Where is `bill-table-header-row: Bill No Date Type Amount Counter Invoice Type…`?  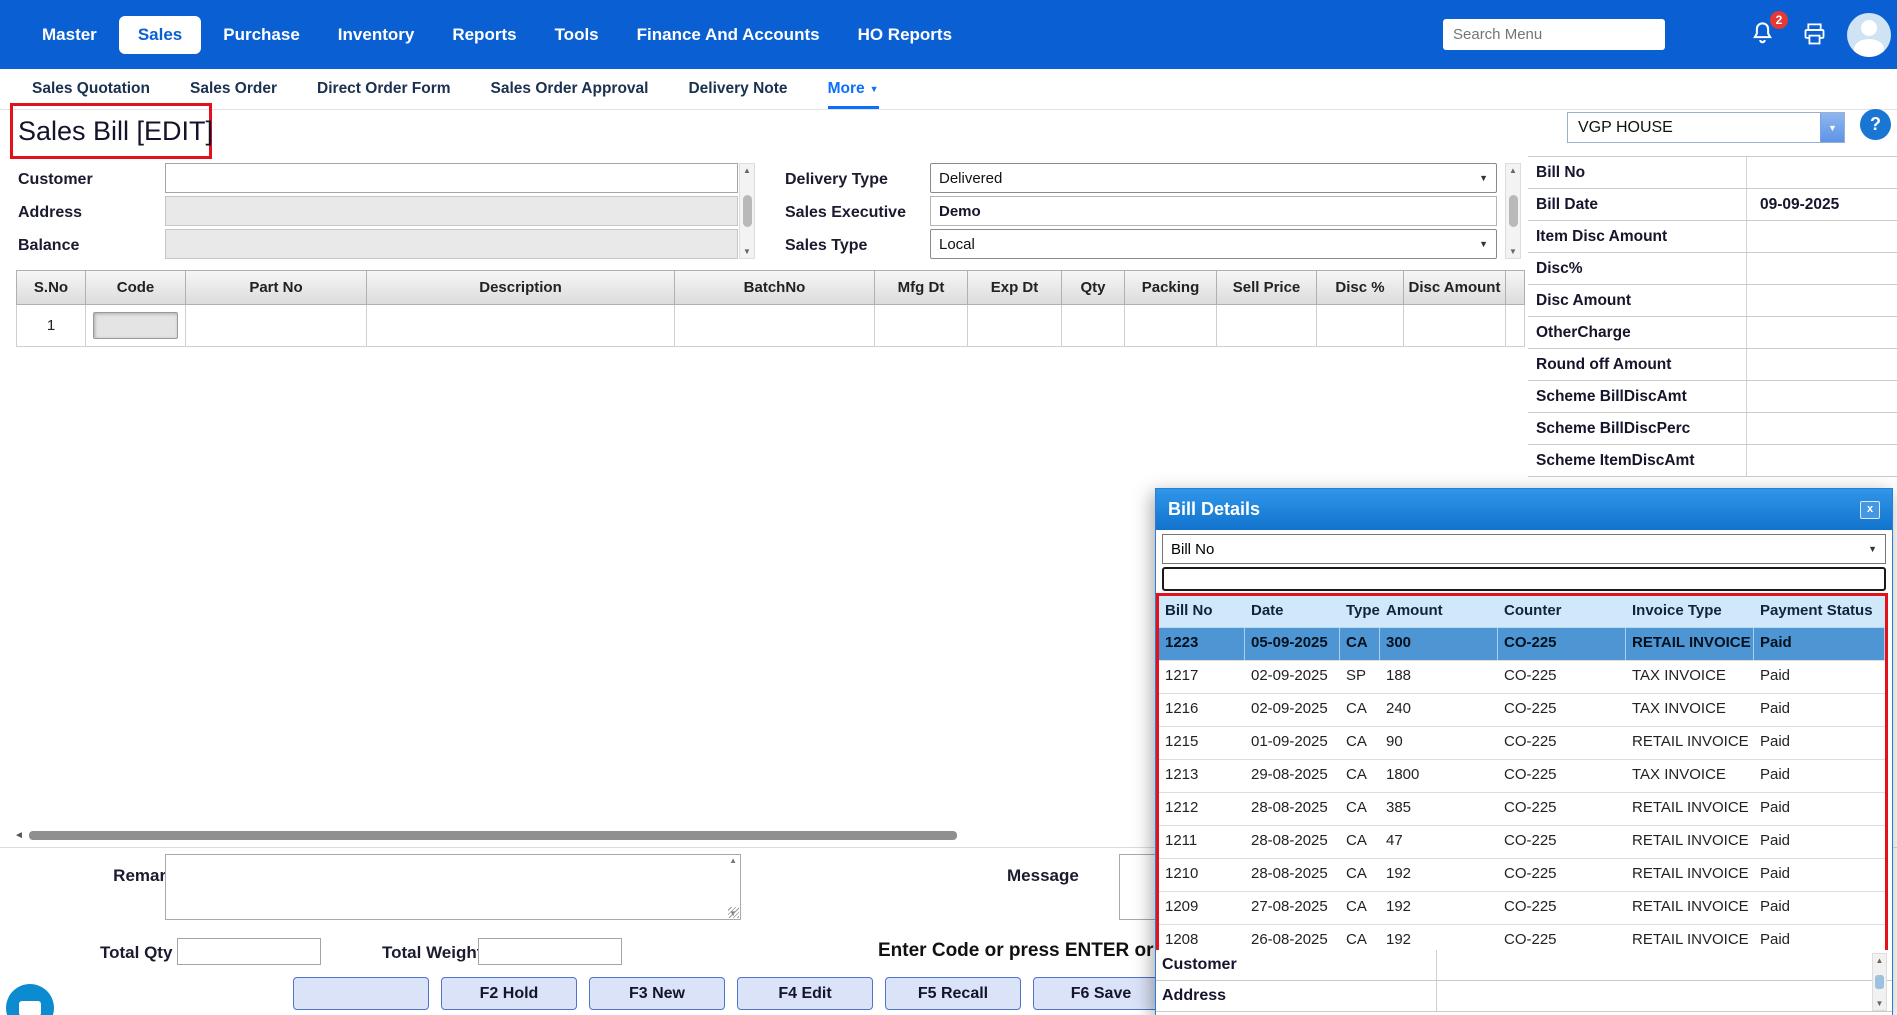 bill-table-header-row: Bill No Date Type Amount Counter Invoice Type… is located at coordinates (1522, 612).